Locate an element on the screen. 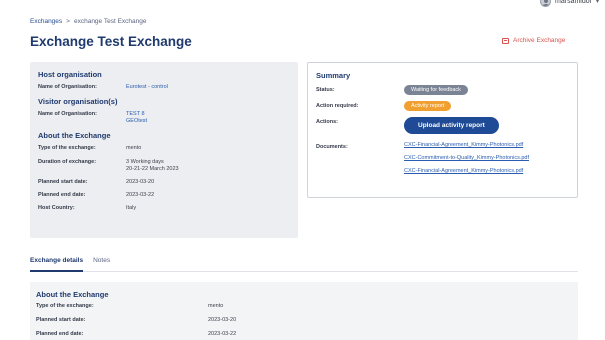 This screenshot has height=340, width=605. details-type-value: mento is located at coordinates (216, 306).